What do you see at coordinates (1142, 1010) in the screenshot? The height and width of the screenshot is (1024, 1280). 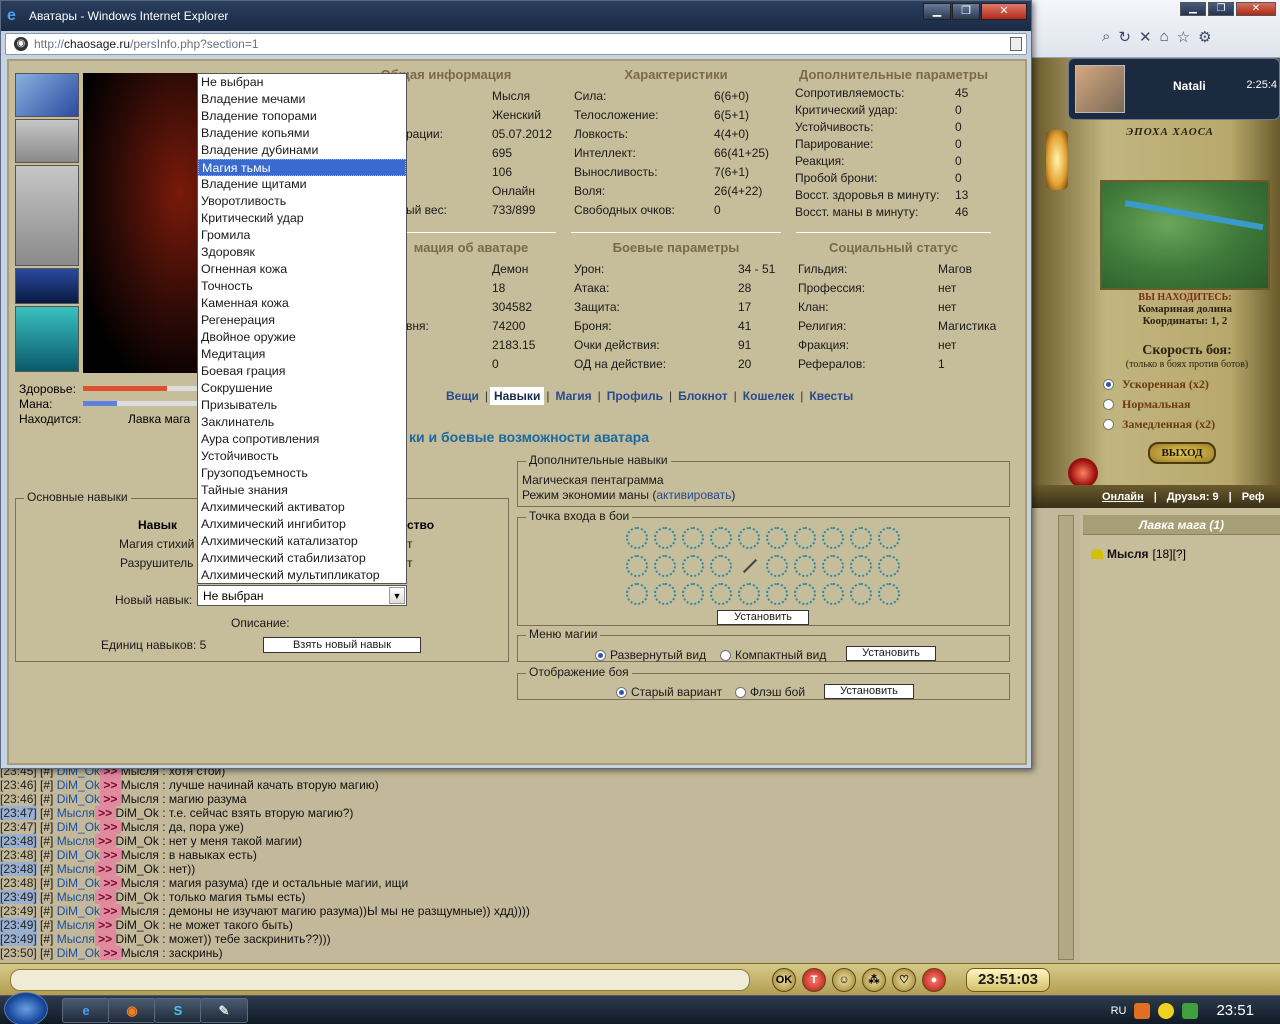 I see `tray-app-icon` at bounding box center [1142, 1010].